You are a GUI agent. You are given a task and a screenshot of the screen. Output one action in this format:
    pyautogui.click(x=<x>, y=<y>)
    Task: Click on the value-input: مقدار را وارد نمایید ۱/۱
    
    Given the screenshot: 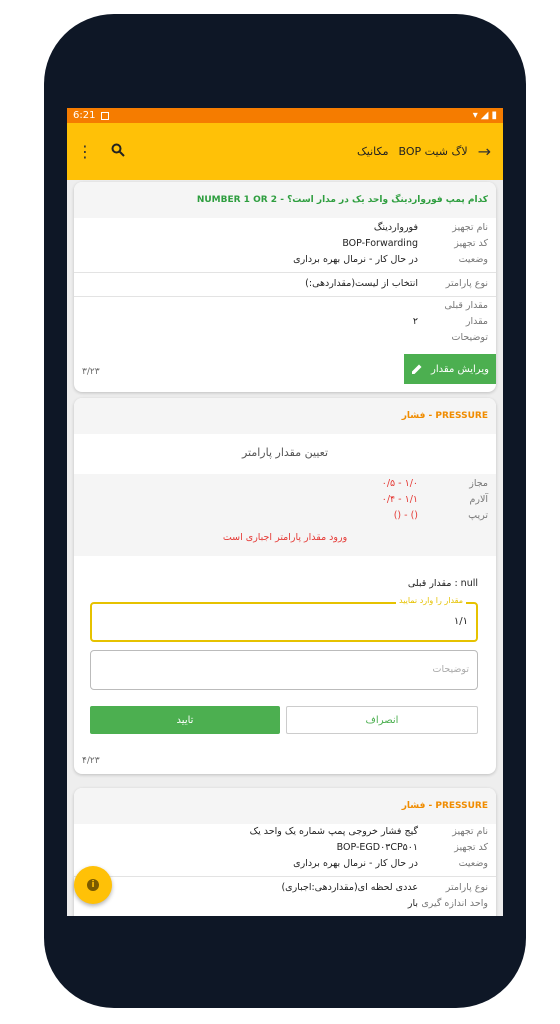 What is the action you would take?
    pyautogui.click(x=284, y=619)
    